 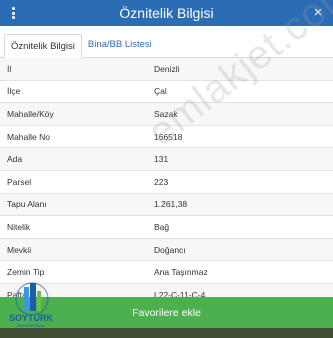 What do you see at coordinates (13, 13) in the screenshot?
I see `more-vertical-icon` at bounding box center [13, 13].